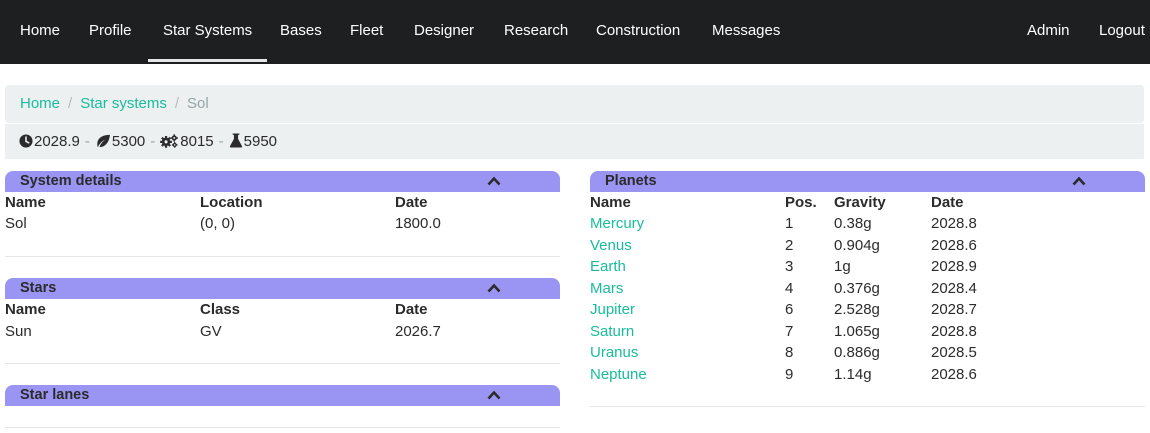 This screenshot has height=433, width=1150. What do you see at coordinates (282, 288) in the screenshot?
I see `stars-header: Stars` at bounding box center [282, 288].